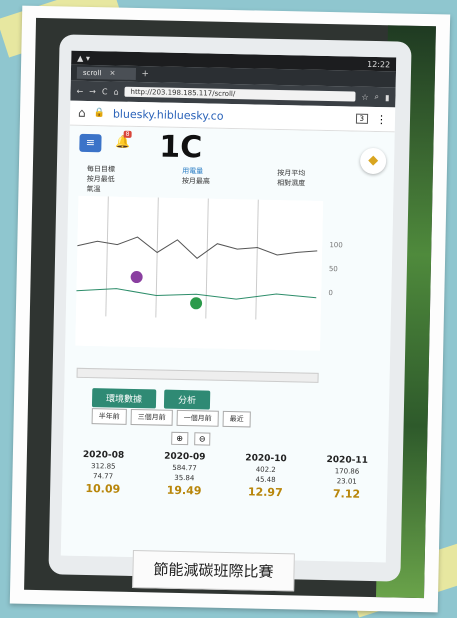 The height and width of the screenshot is (618, 457). What do you see at coordinates (346, 481) in the screenshot?
I see `value-cell: 23.01` at bounding box center [346, 481].